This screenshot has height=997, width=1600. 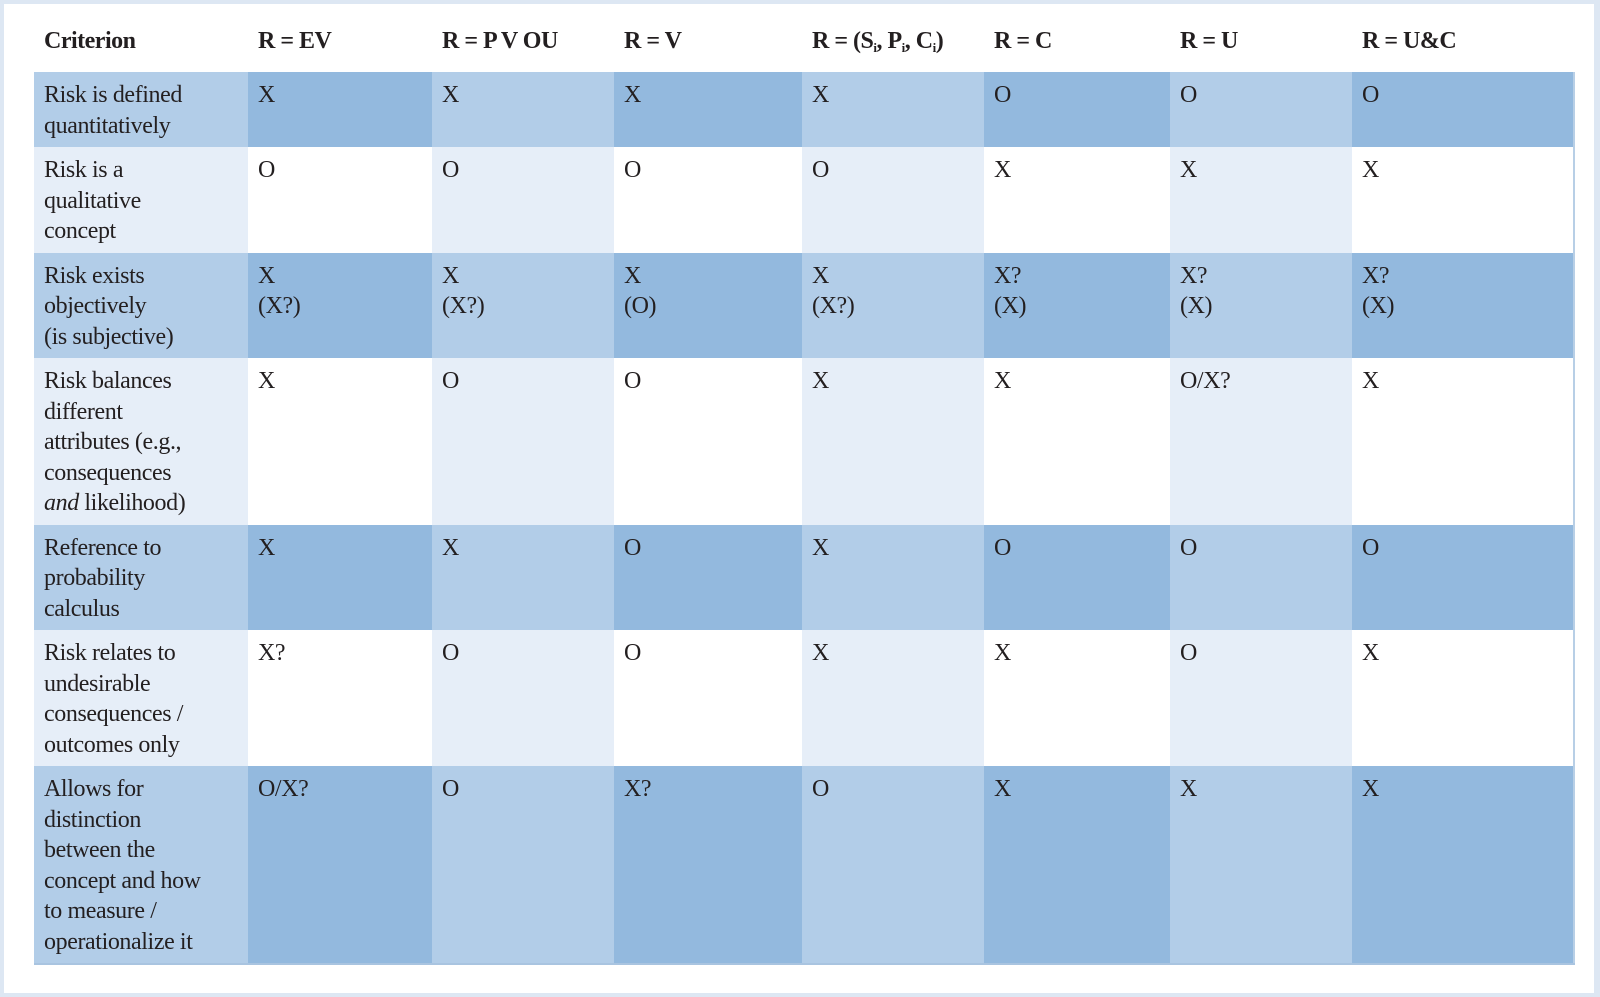 What do you see at coordinates (84, 170) in the screenshot?
I see `criterion-line: Risk is a` at bounding box center [84, 170].